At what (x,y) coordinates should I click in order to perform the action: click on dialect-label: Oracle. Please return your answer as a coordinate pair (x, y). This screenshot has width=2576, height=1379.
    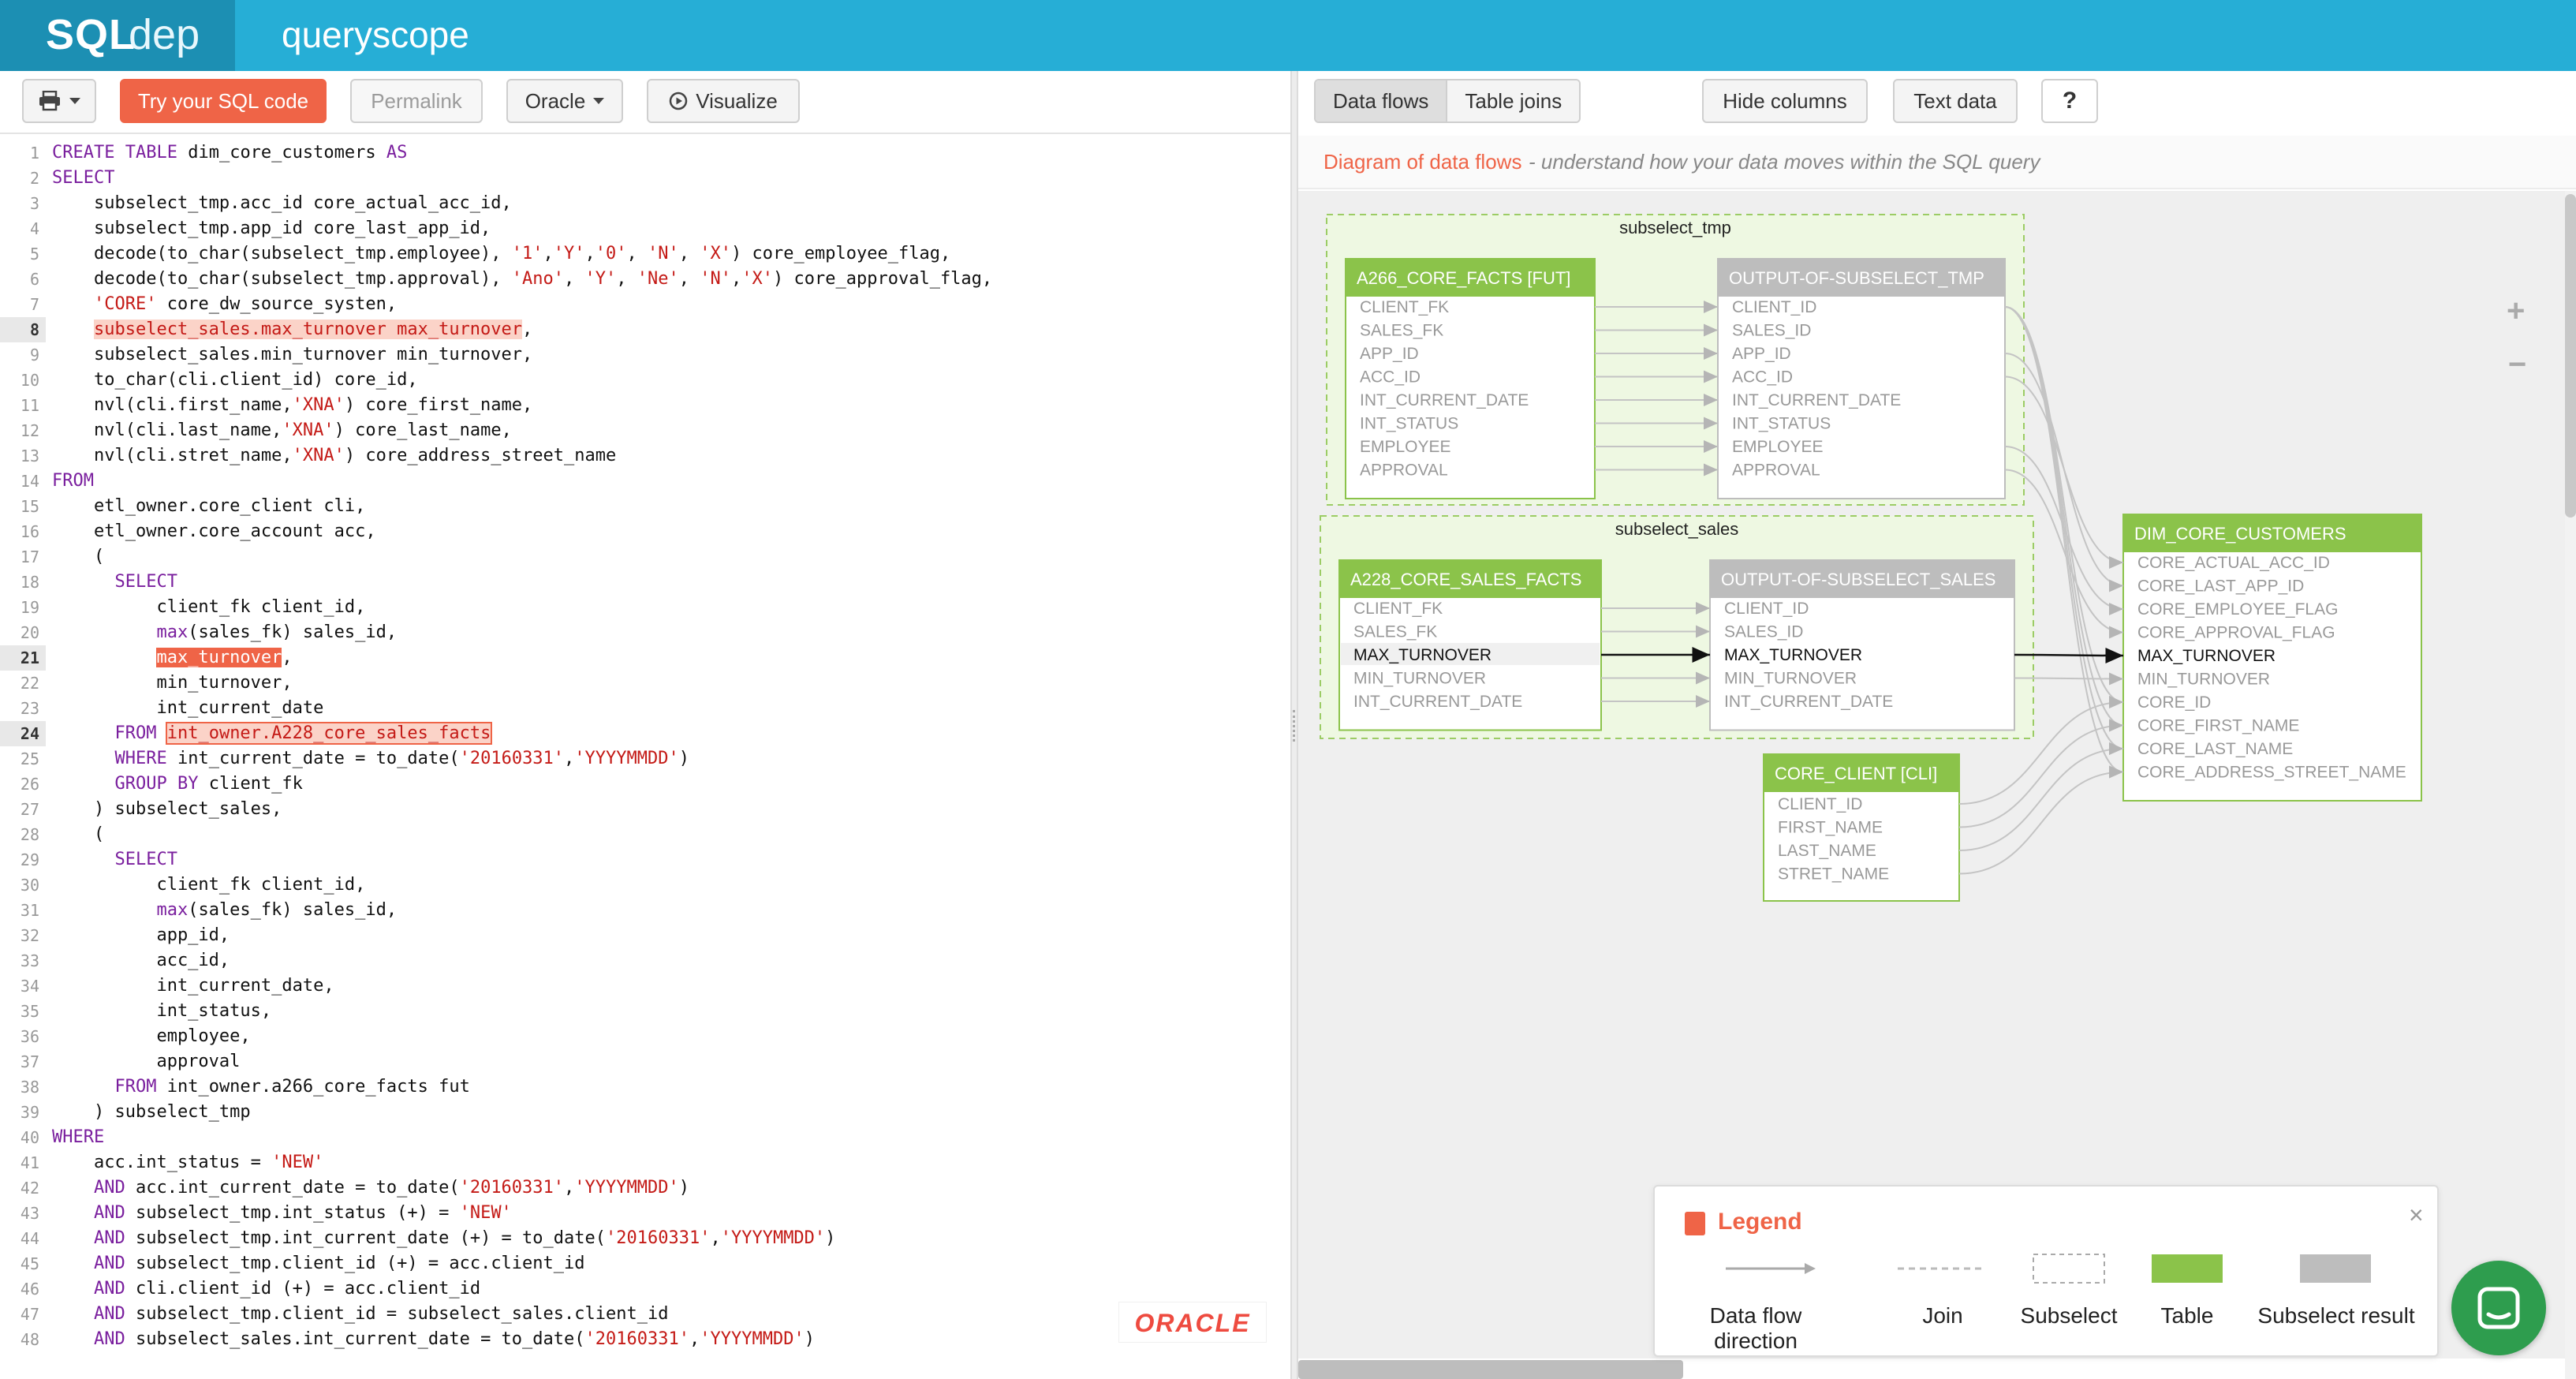
    Looking at the image, I should click on (555, 100).